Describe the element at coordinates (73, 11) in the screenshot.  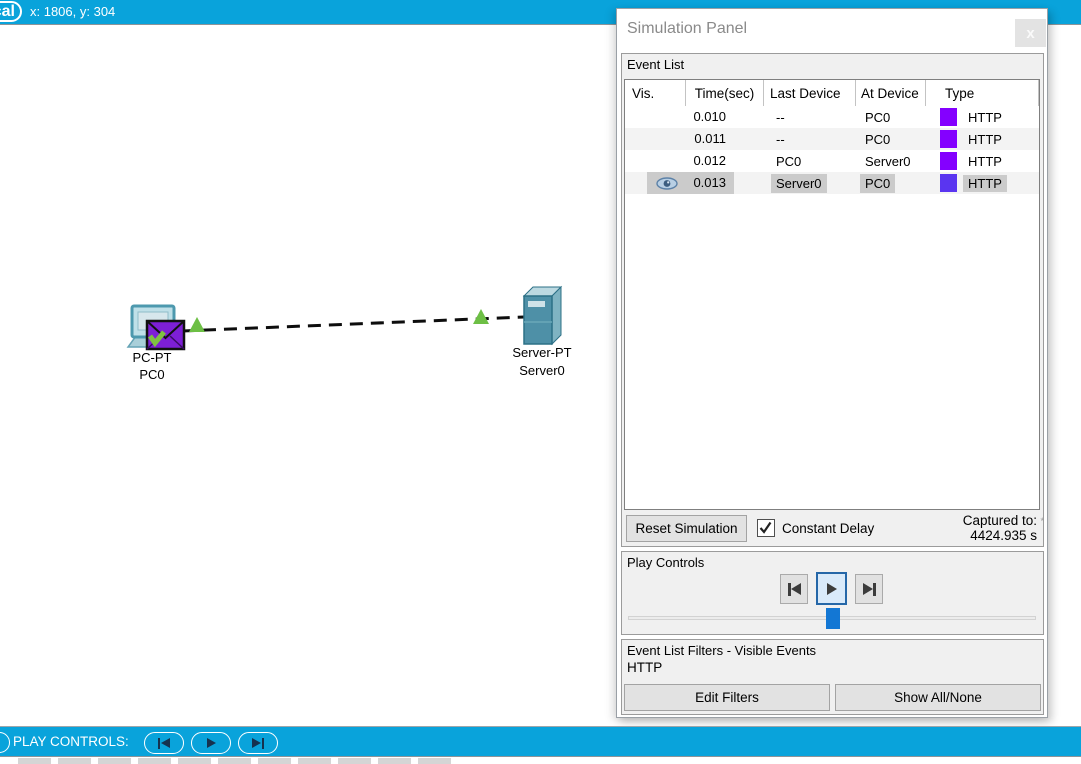
I see `cursor-coordinates: x: 1806, y: 304` at that location.